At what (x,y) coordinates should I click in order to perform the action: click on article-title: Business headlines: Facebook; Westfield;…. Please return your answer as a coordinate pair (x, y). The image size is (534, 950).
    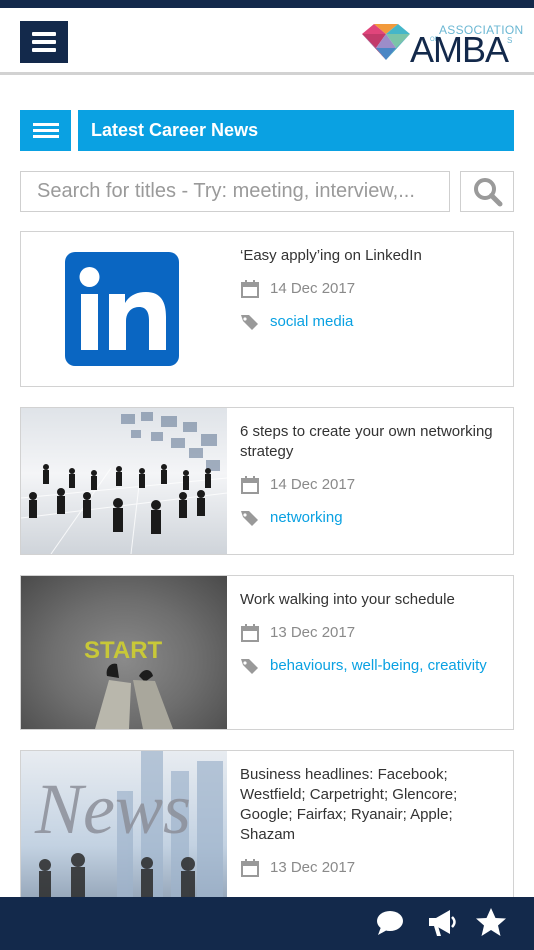
    Looking at the image, I should click on (374, 805).